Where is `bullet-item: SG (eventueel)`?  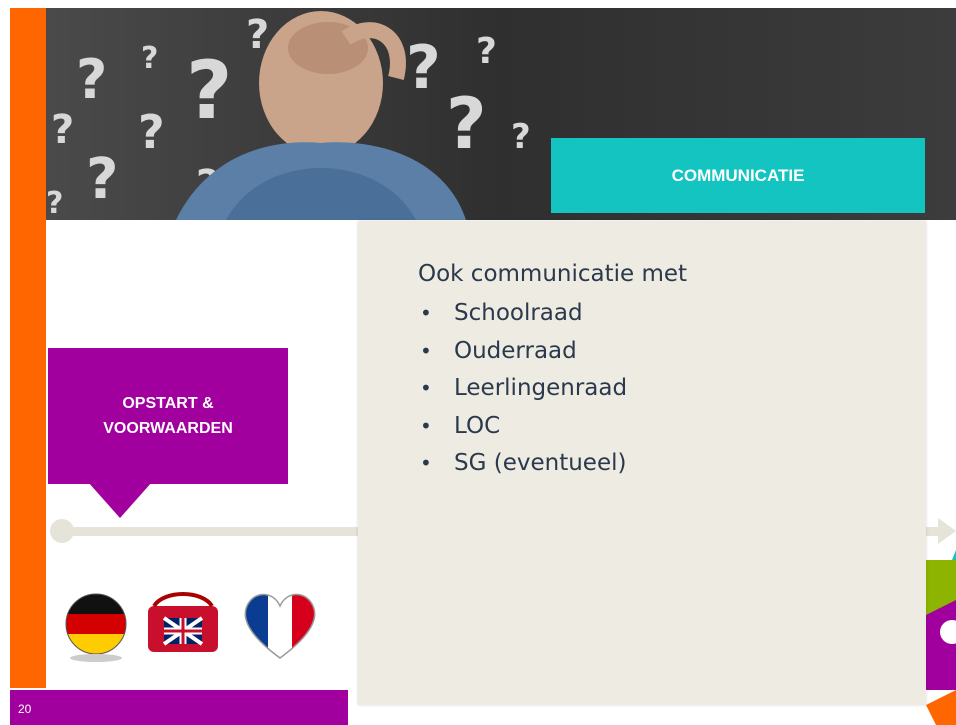
bullet-item: SG (eventueel) is located at coordinates (522, 464).